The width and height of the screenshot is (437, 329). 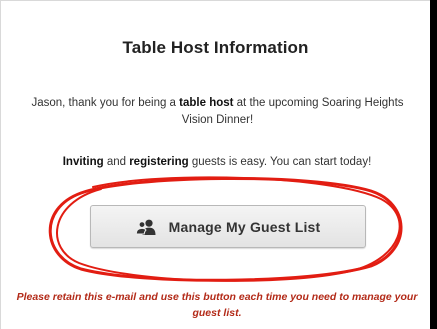 I want to click on users-icon, so click(x=145, y=227).